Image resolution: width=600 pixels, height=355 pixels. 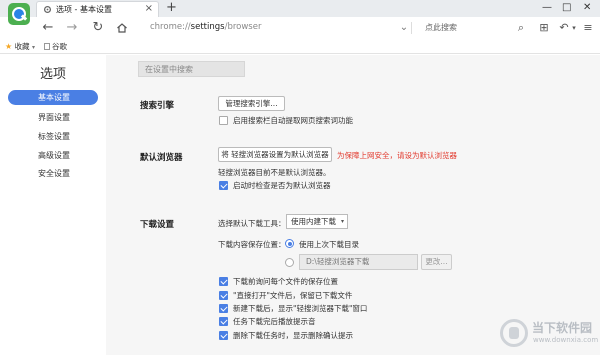 What do you see at coordinates (397, 155) in the screenshot?
I see `default-browser-warning: 为保障上网安全，请设为默认浏览器` at bounding box center [397, 155].